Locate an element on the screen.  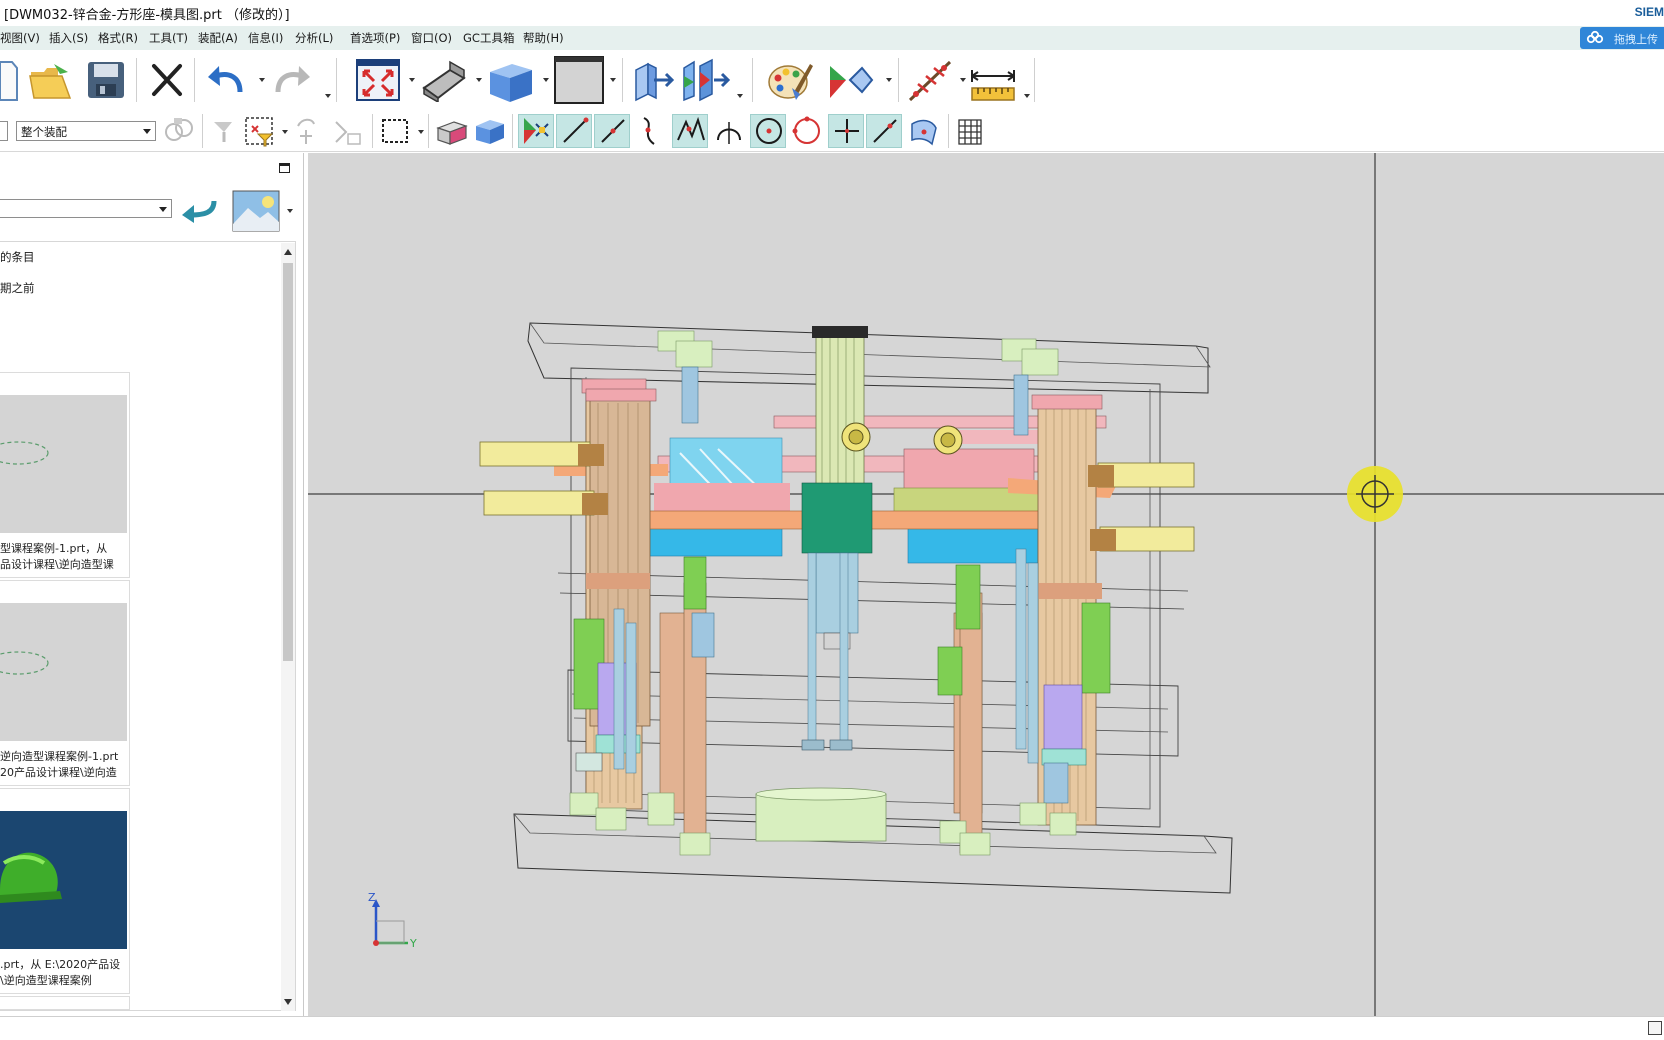
part-thumbnail is located at coordinates (63, 464).